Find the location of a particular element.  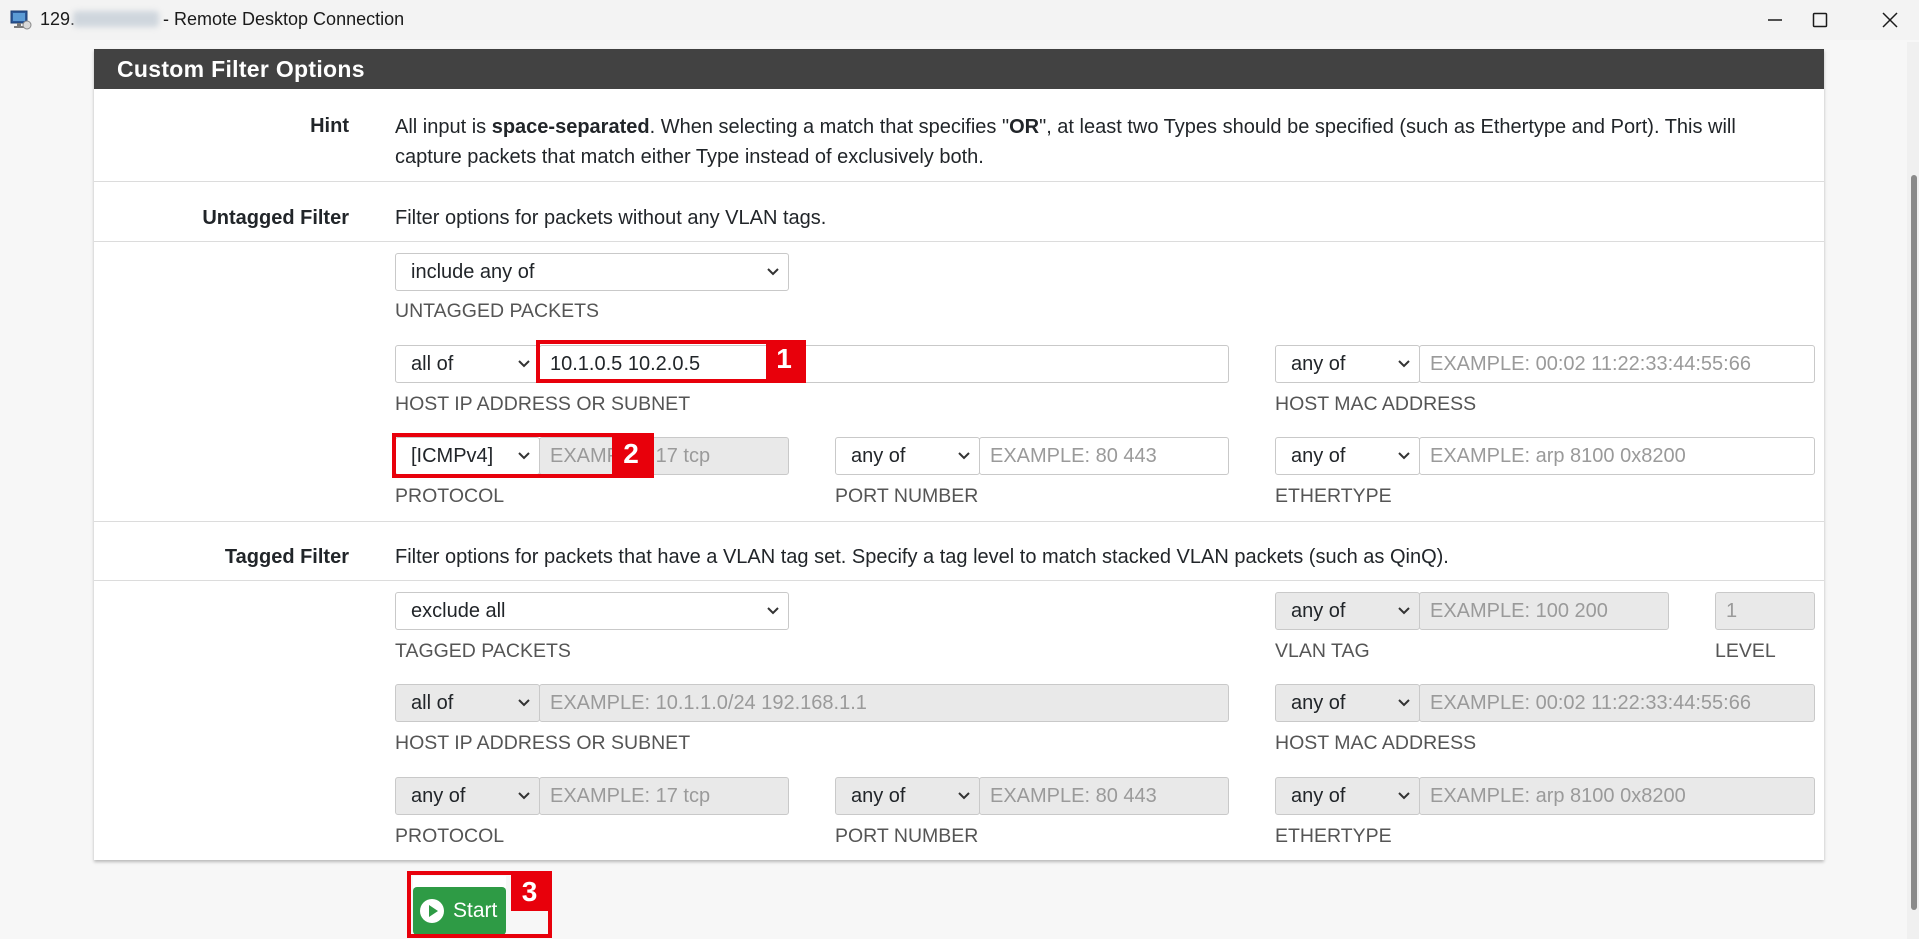

minimize-icon is located at coordinates (1775, 20).